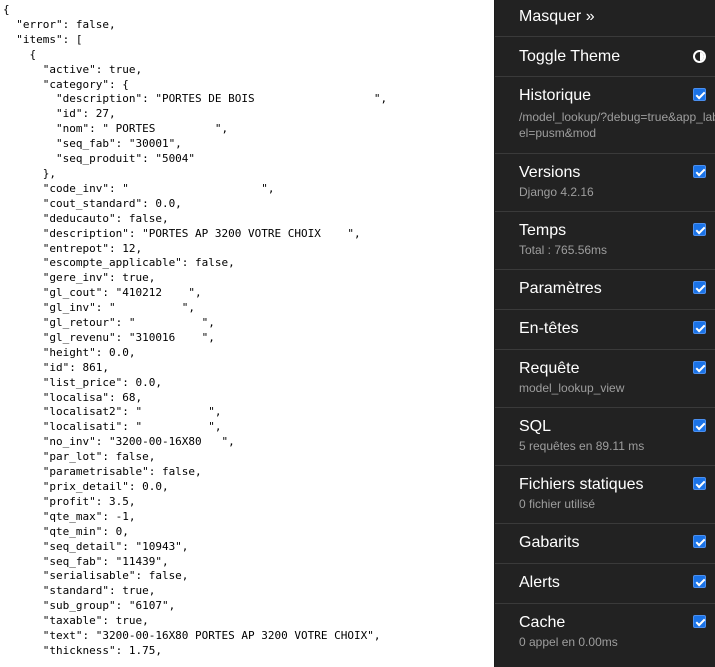  I want to click on toggle-theme-label: Toggle Theme, so click(570, 56).